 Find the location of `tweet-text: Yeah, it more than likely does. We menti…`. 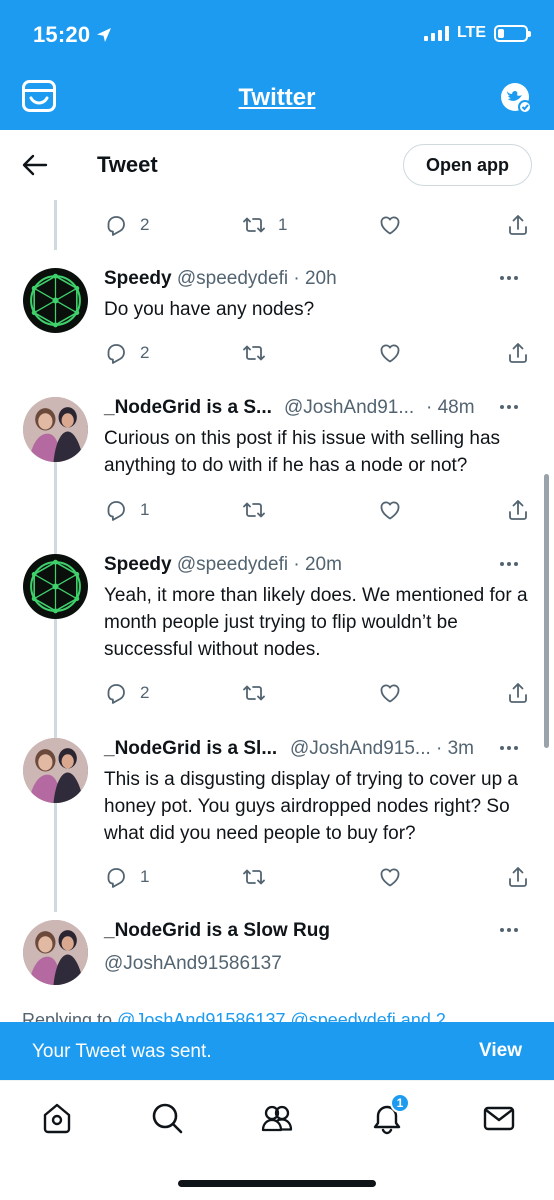

tweet-text: Yeah, it more than likely does. We menti… is located at coordinates (316, 622).